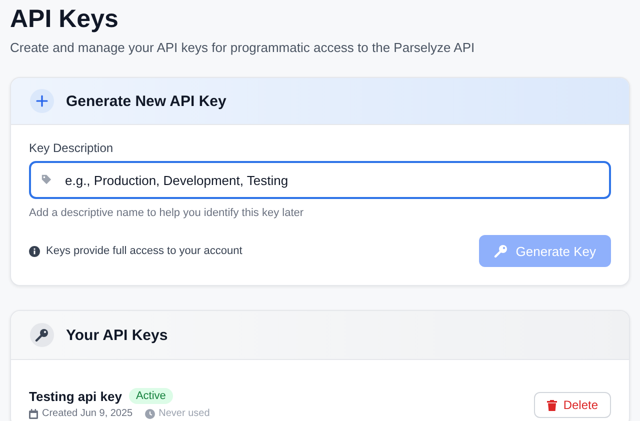 The width and height of the screenshot is (640, 421). Describe the element at coordinates (320, 180) in the screenshot. I see `description-field: e.g., Production, Development, Testing` at that location.